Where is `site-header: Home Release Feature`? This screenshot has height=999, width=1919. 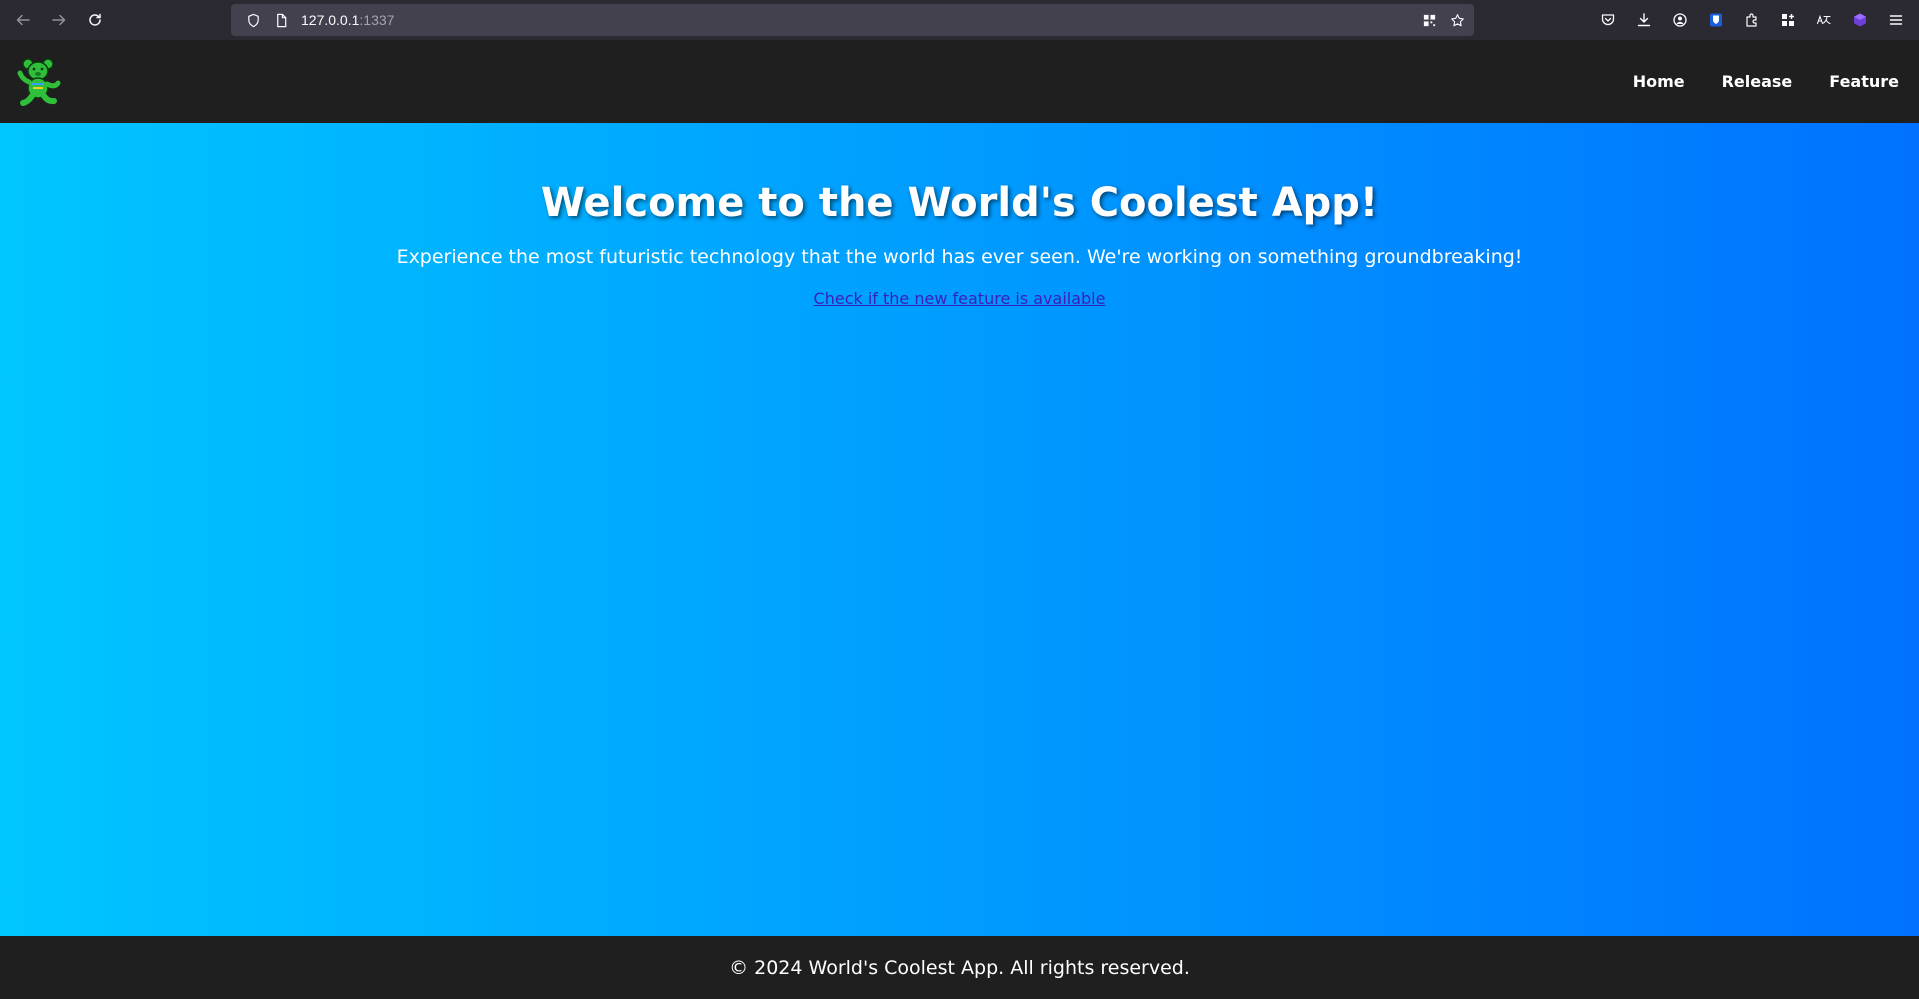 site-header: Home Release Feature is located at coordinates (959, 81).